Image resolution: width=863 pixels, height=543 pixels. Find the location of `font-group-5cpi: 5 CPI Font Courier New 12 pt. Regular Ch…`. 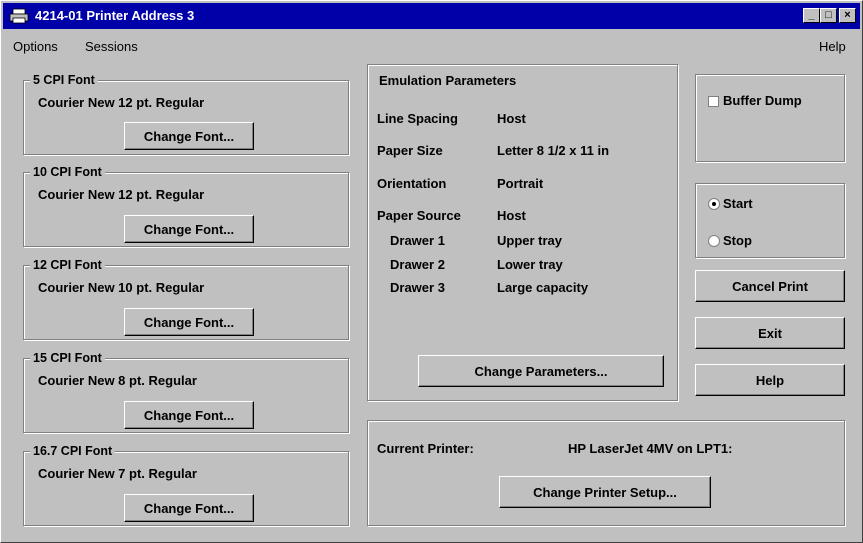

font-group-5cpi: 5 CPI Font Courier New 12 pt. Regular Ch… is located at coordinates (186, 114).